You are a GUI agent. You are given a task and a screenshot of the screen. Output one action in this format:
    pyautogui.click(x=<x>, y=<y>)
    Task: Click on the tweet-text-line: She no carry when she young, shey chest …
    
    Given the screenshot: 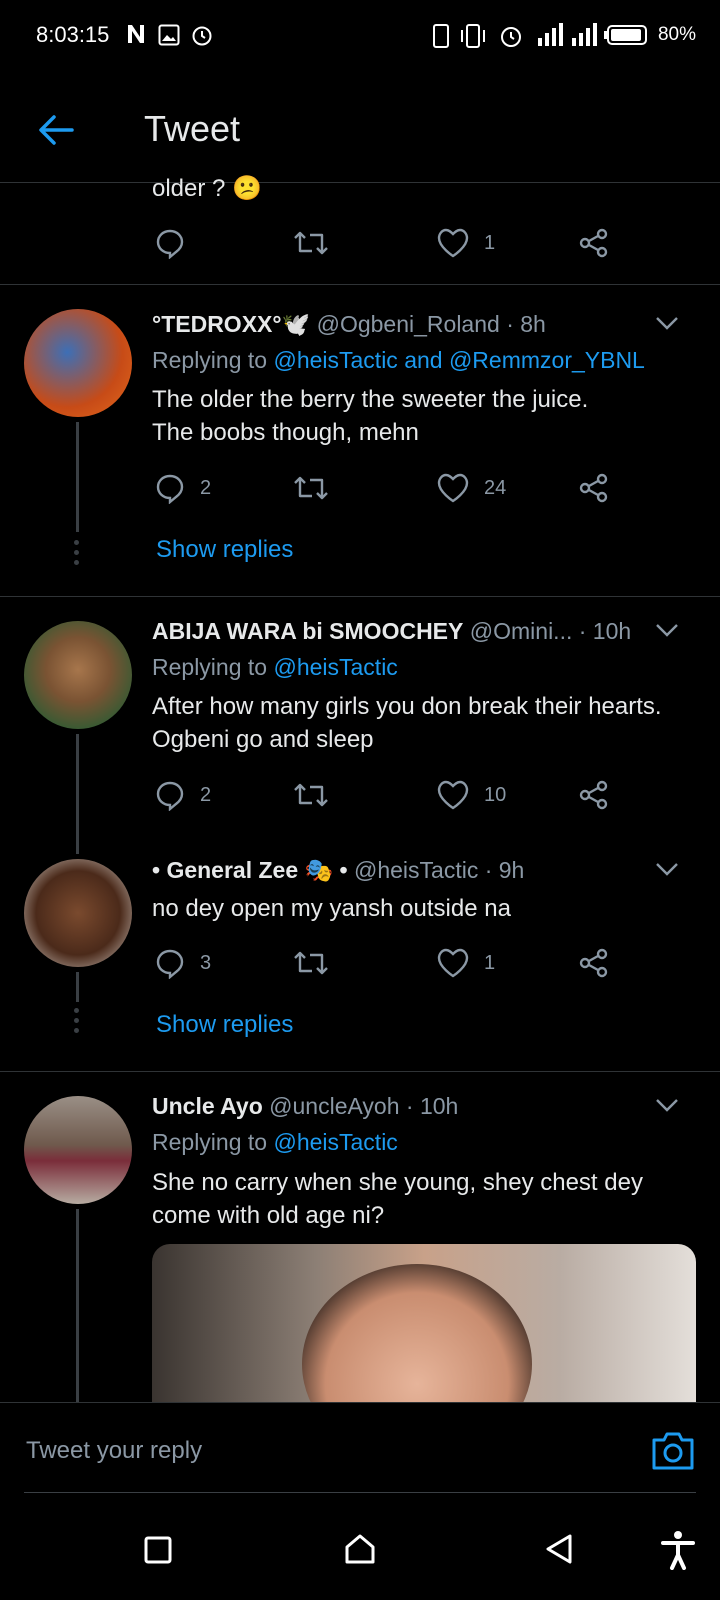 What is the action you would take?
    pyautogui.click(x=397, y=1182)
    